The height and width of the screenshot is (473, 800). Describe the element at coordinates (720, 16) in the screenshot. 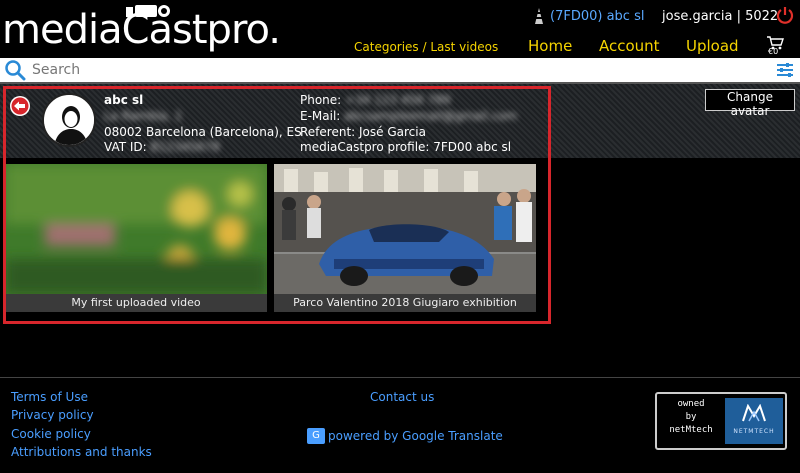

I see `user-info: jose.garcia | 5022` at that location.